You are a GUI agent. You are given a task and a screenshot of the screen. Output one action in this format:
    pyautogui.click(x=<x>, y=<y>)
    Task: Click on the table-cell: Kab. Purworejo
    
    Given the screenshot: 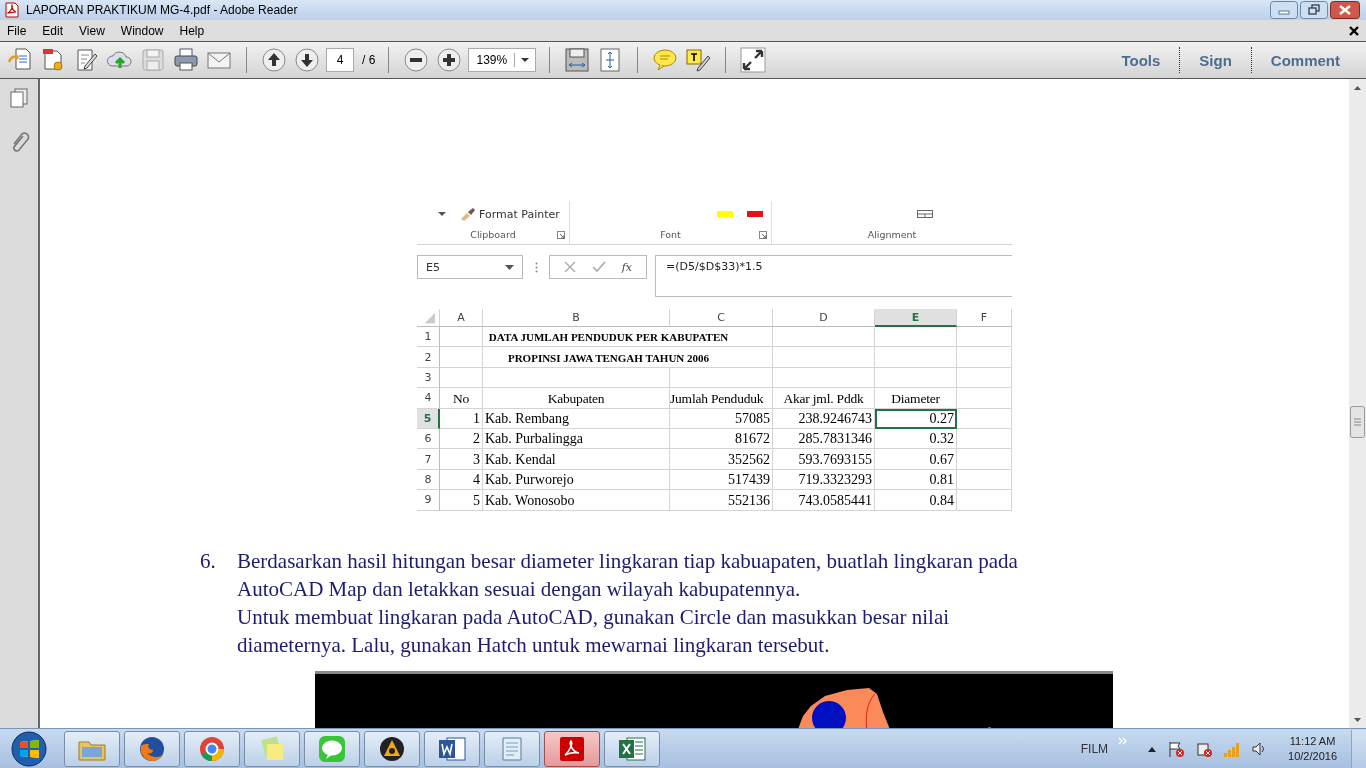 What is the action you would take?
    pyautogui.click(x=576, y=480)
    